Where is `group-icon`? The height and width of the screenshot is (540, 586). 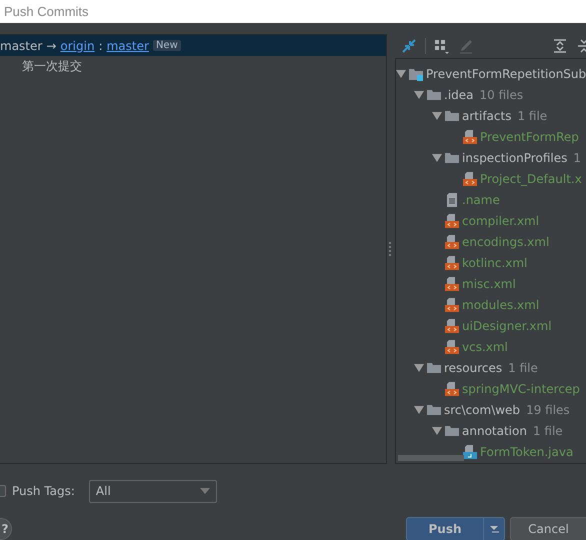 group-icon is located at coordinates (442, 46).